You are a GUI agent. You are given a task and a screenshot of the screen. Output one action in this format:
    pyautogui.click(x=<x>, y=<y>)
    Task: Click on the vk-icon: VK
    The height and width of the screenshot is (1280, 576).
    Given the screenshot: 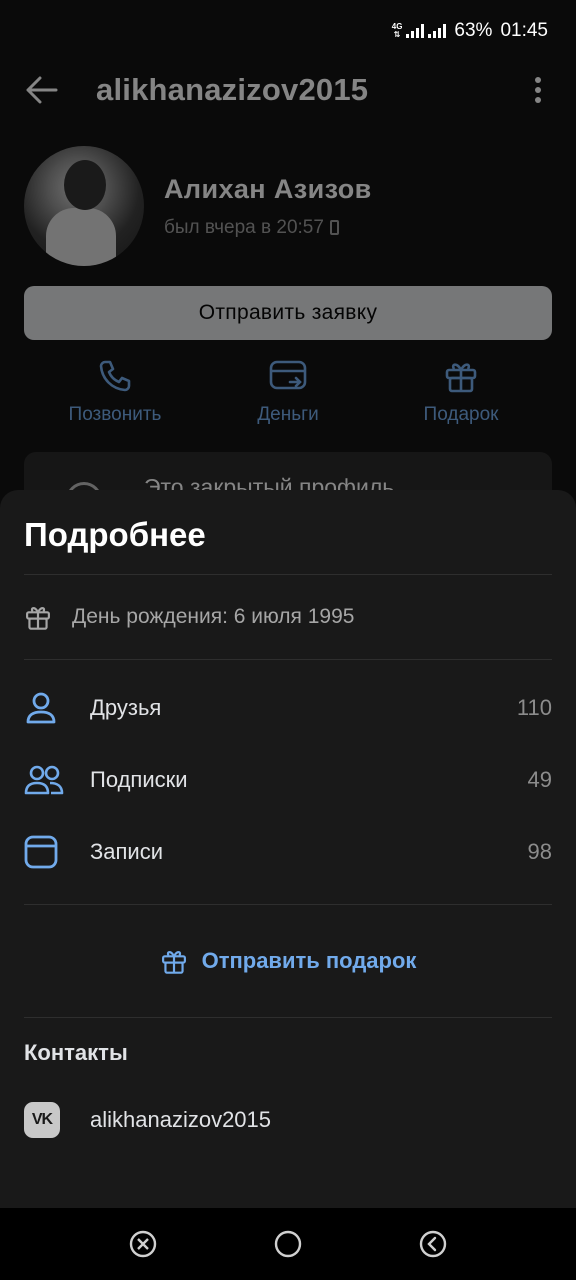 What is the action you would take?
    pyautogui.click(x=42, y=1120)
    